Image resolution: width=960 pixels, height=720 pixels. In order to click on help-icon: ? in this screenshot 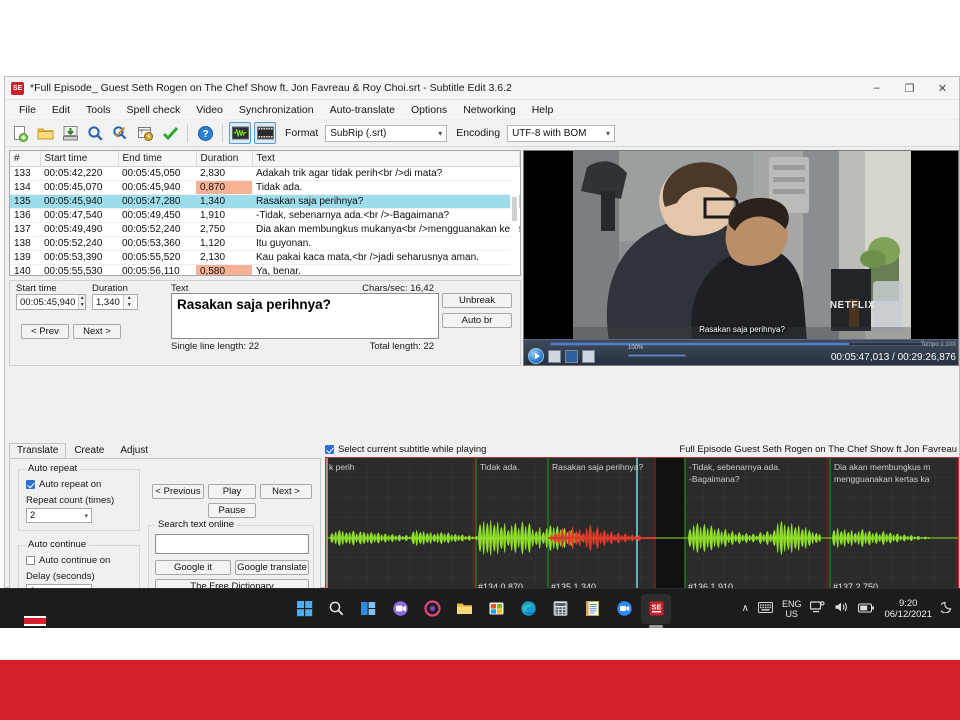, I will do `click(205, 133)`.